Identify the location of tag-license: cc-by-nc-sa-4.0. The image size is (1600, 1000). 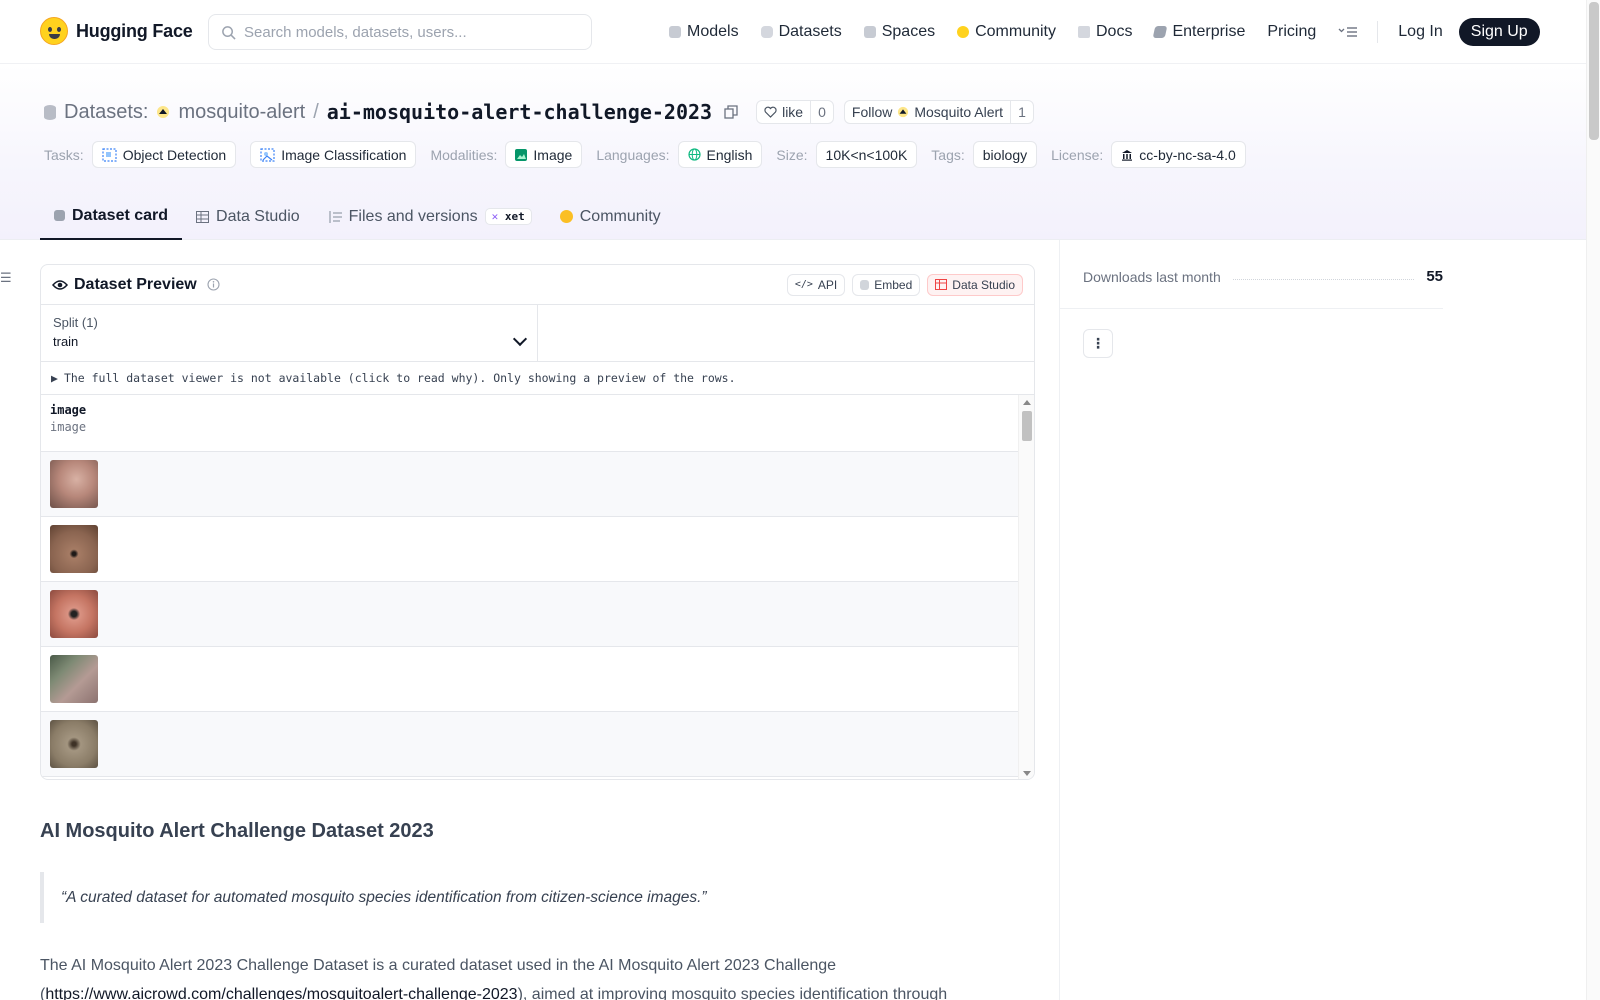
(1178, 154).